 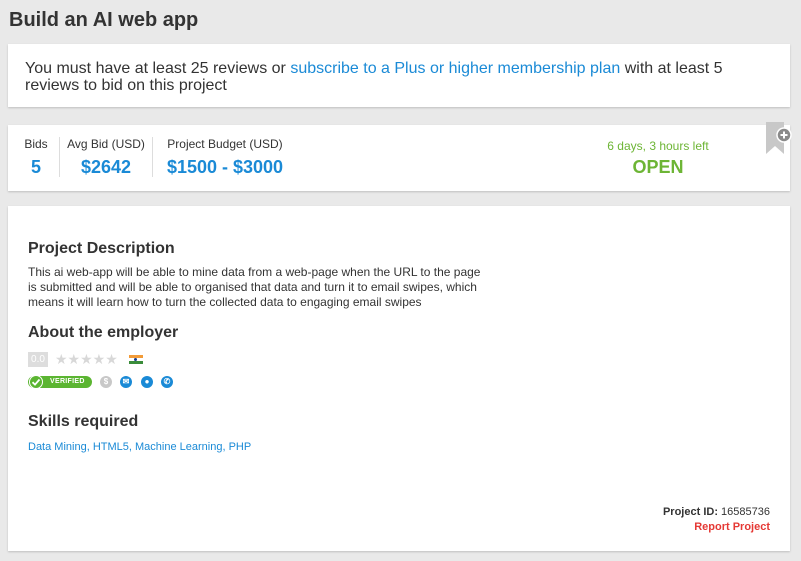 I want to click on dollar-icon: $, so click(x=106, y=382).